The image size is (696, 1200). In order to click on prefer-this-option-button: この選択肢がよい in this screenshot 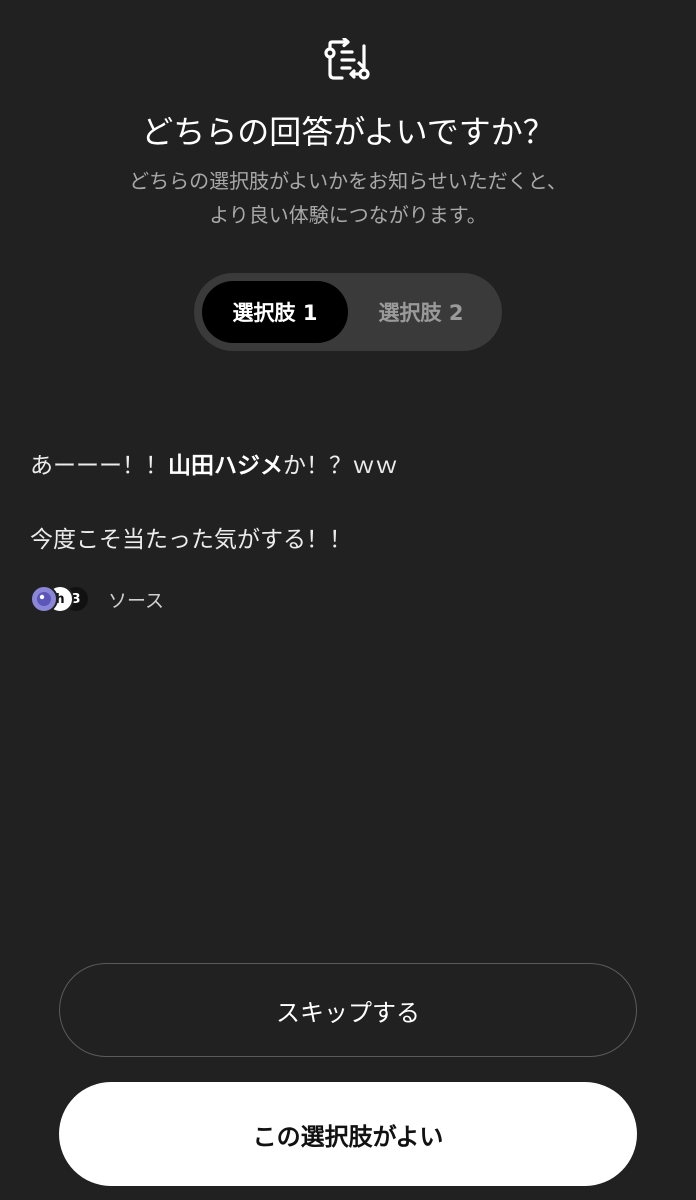, I will do `click(348, 1134)`.